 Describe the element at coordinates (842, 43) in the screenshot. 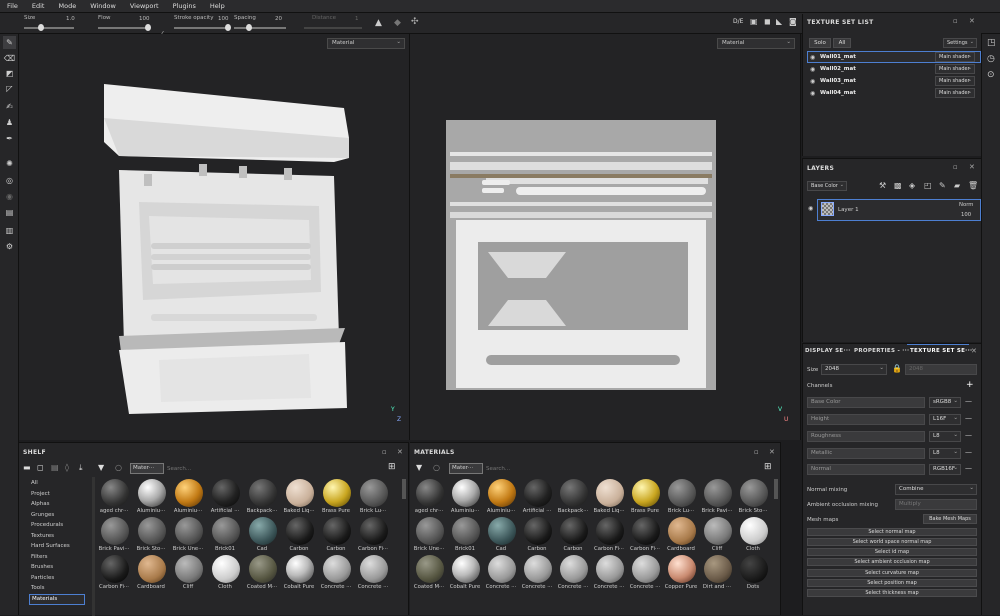

I see `all-button: All` at that location.